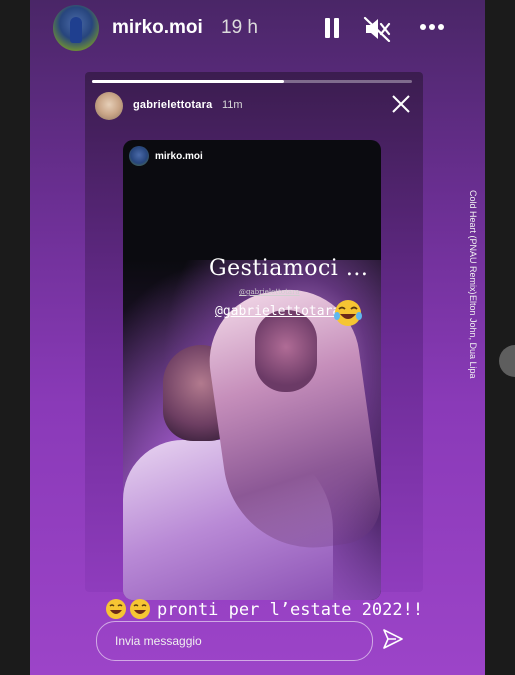  I want to click on send-icon, so click(393, 639).